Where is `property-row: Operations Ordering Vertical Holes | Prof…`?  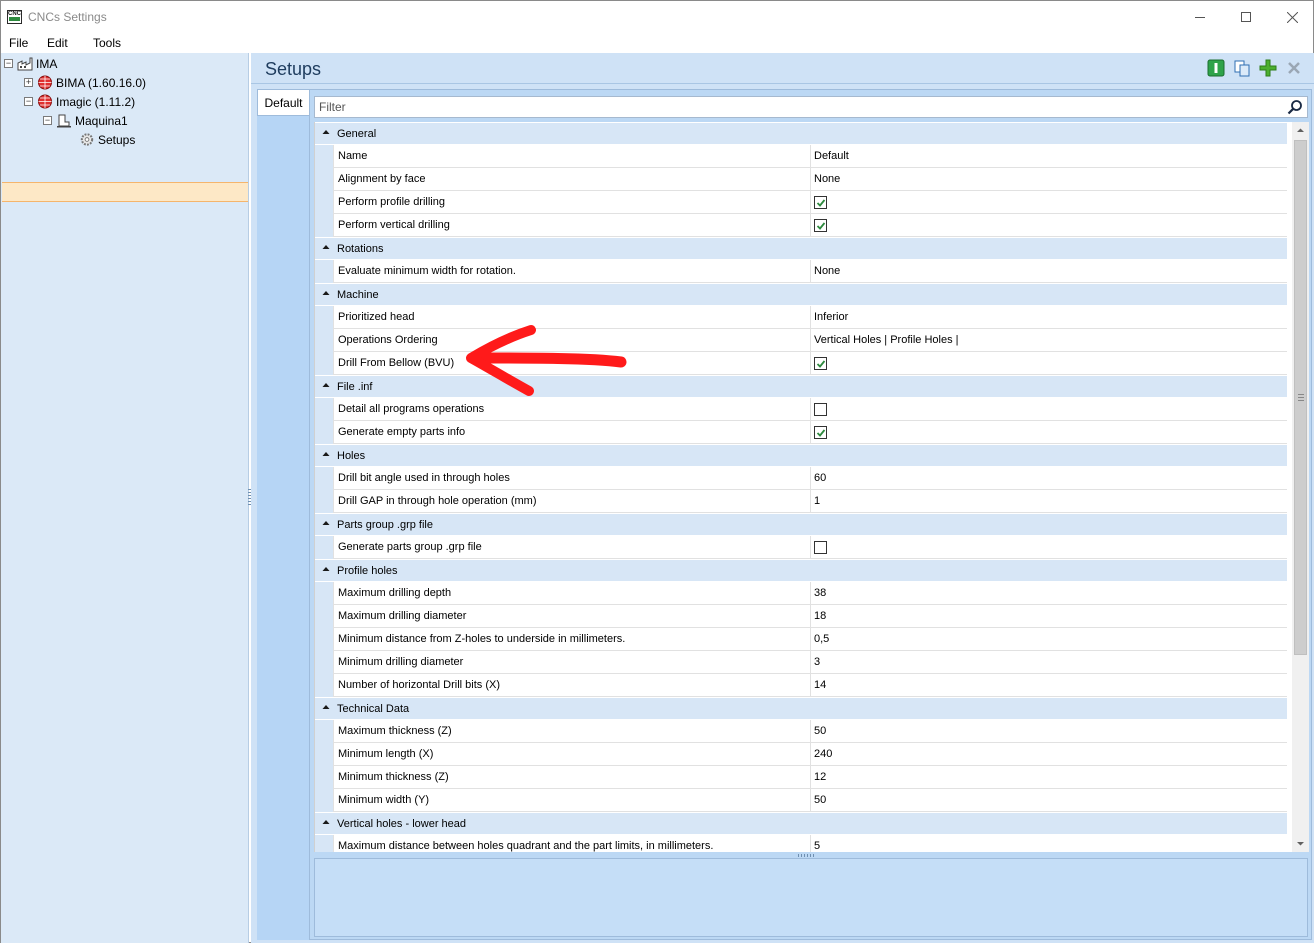 property-row: Operations Ordering Vertical Holes | Prof… is located at coordinates (801, 340).